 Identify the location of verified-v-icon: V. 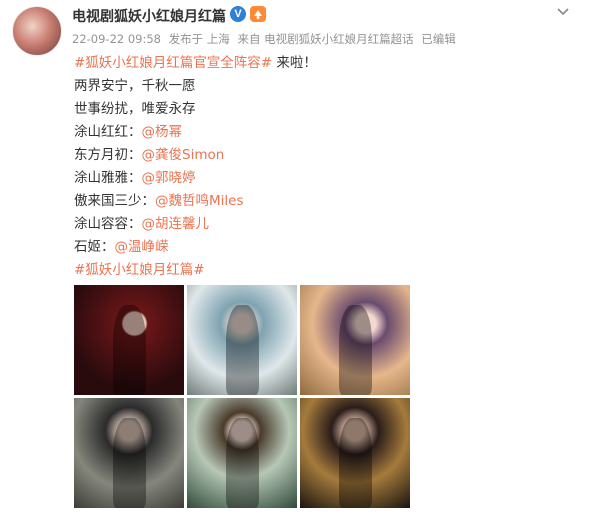
(238, 14).